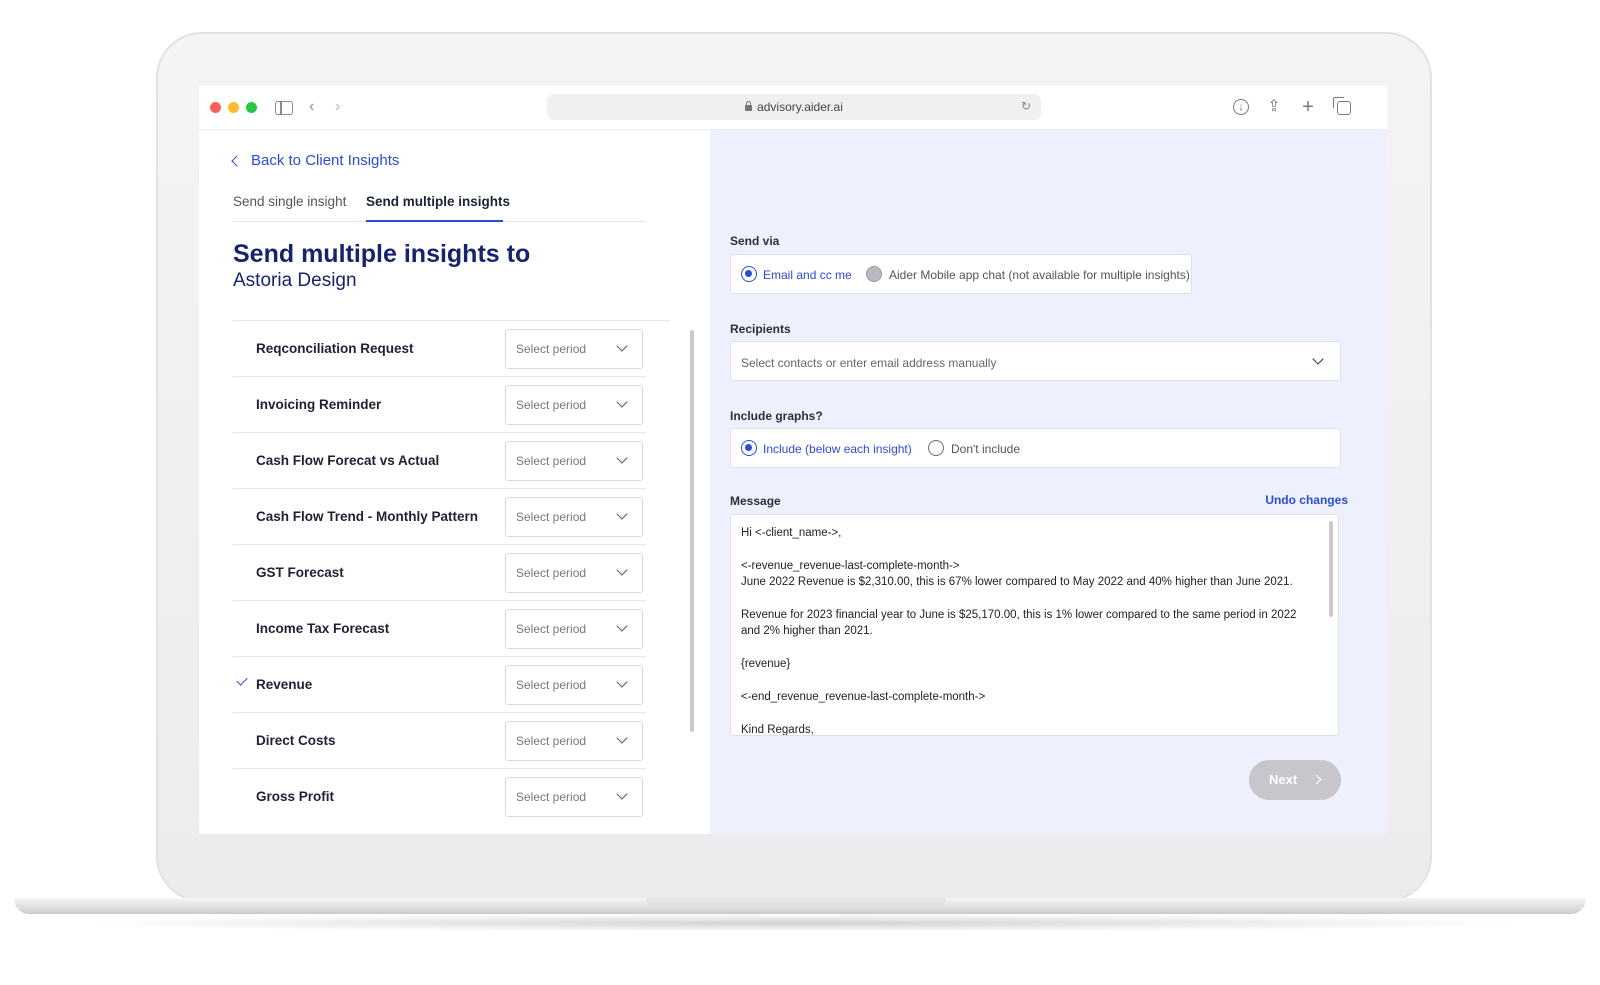 This screenshot has width=1600, height=985. What do you see at coordinates (936, 448) in the screenshot?
I see `radio-dont-include-graphs` at bounding box center [936, 448].